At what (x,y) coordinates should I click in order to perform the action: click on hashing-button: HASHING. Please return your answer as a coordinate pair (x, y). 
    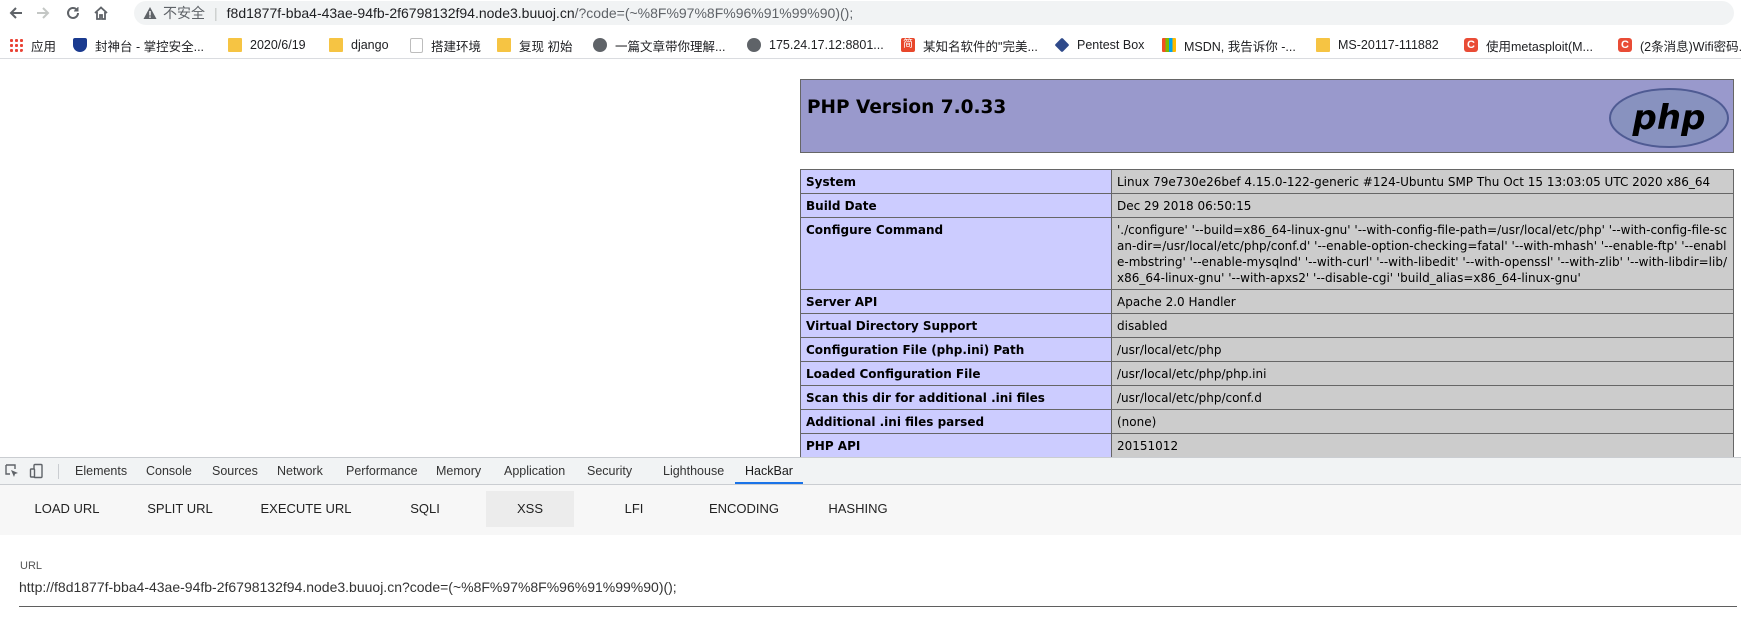
    Looking at the image, I should click on (858, 509).